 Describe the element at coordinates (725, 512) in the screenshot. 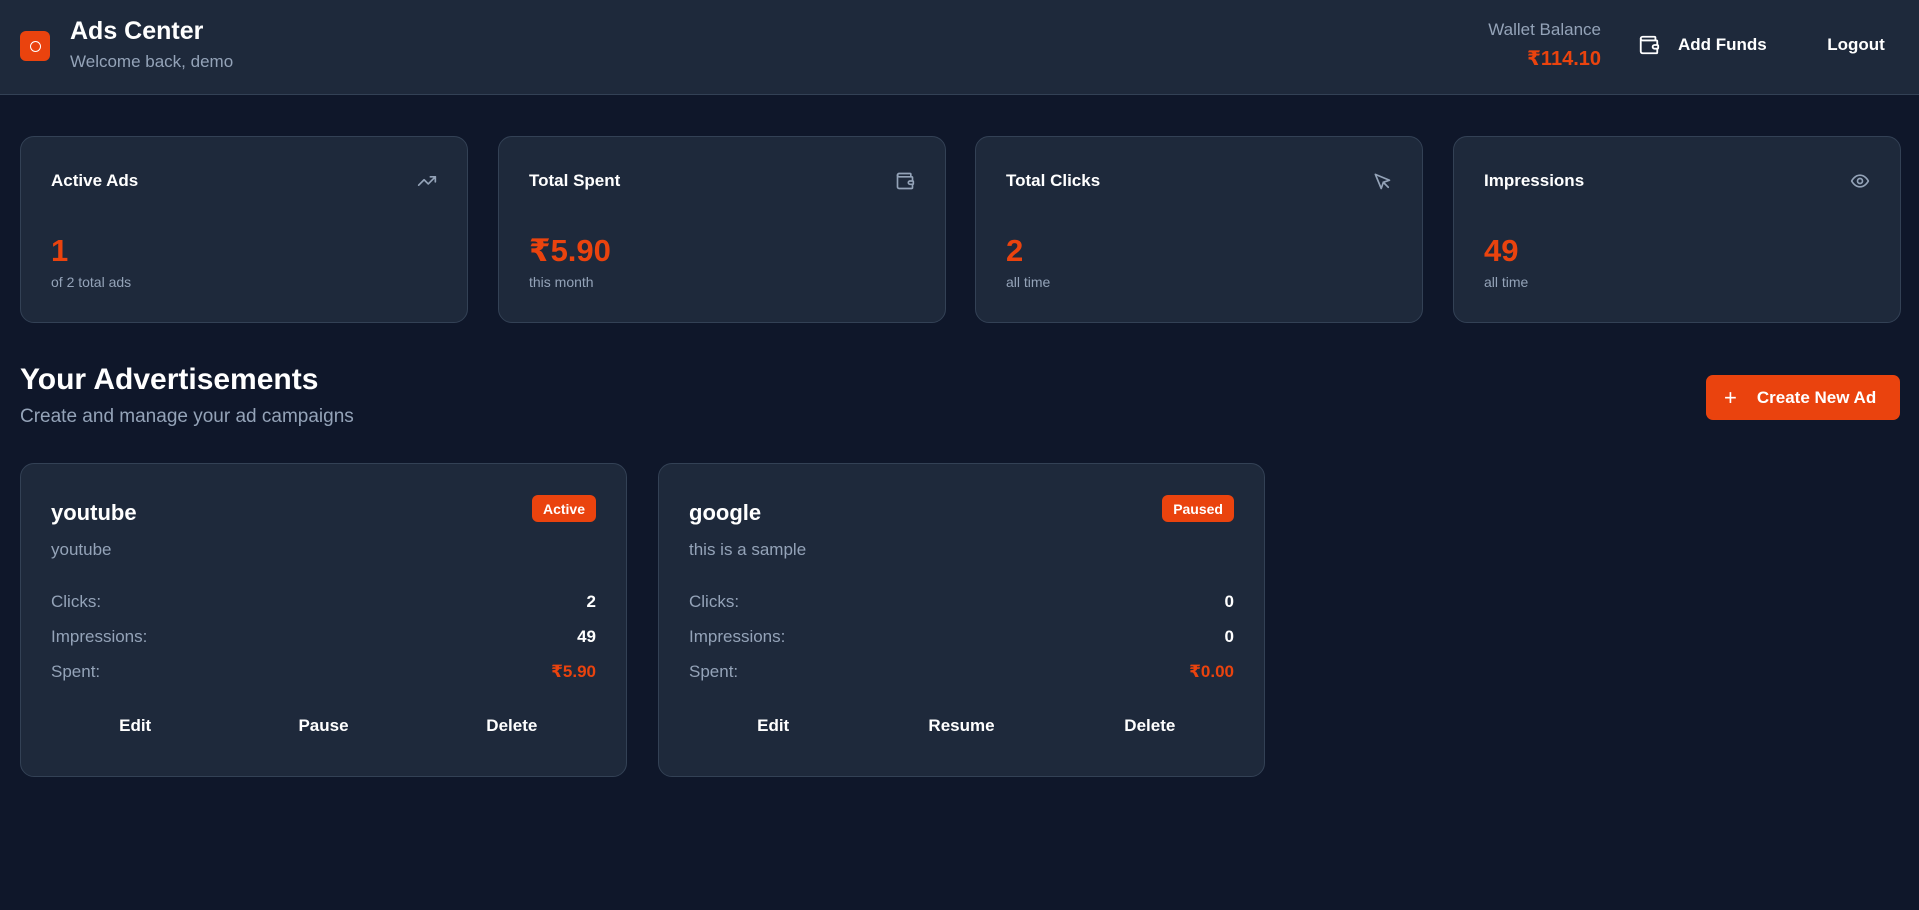

I see `ad-name: google` at that location.